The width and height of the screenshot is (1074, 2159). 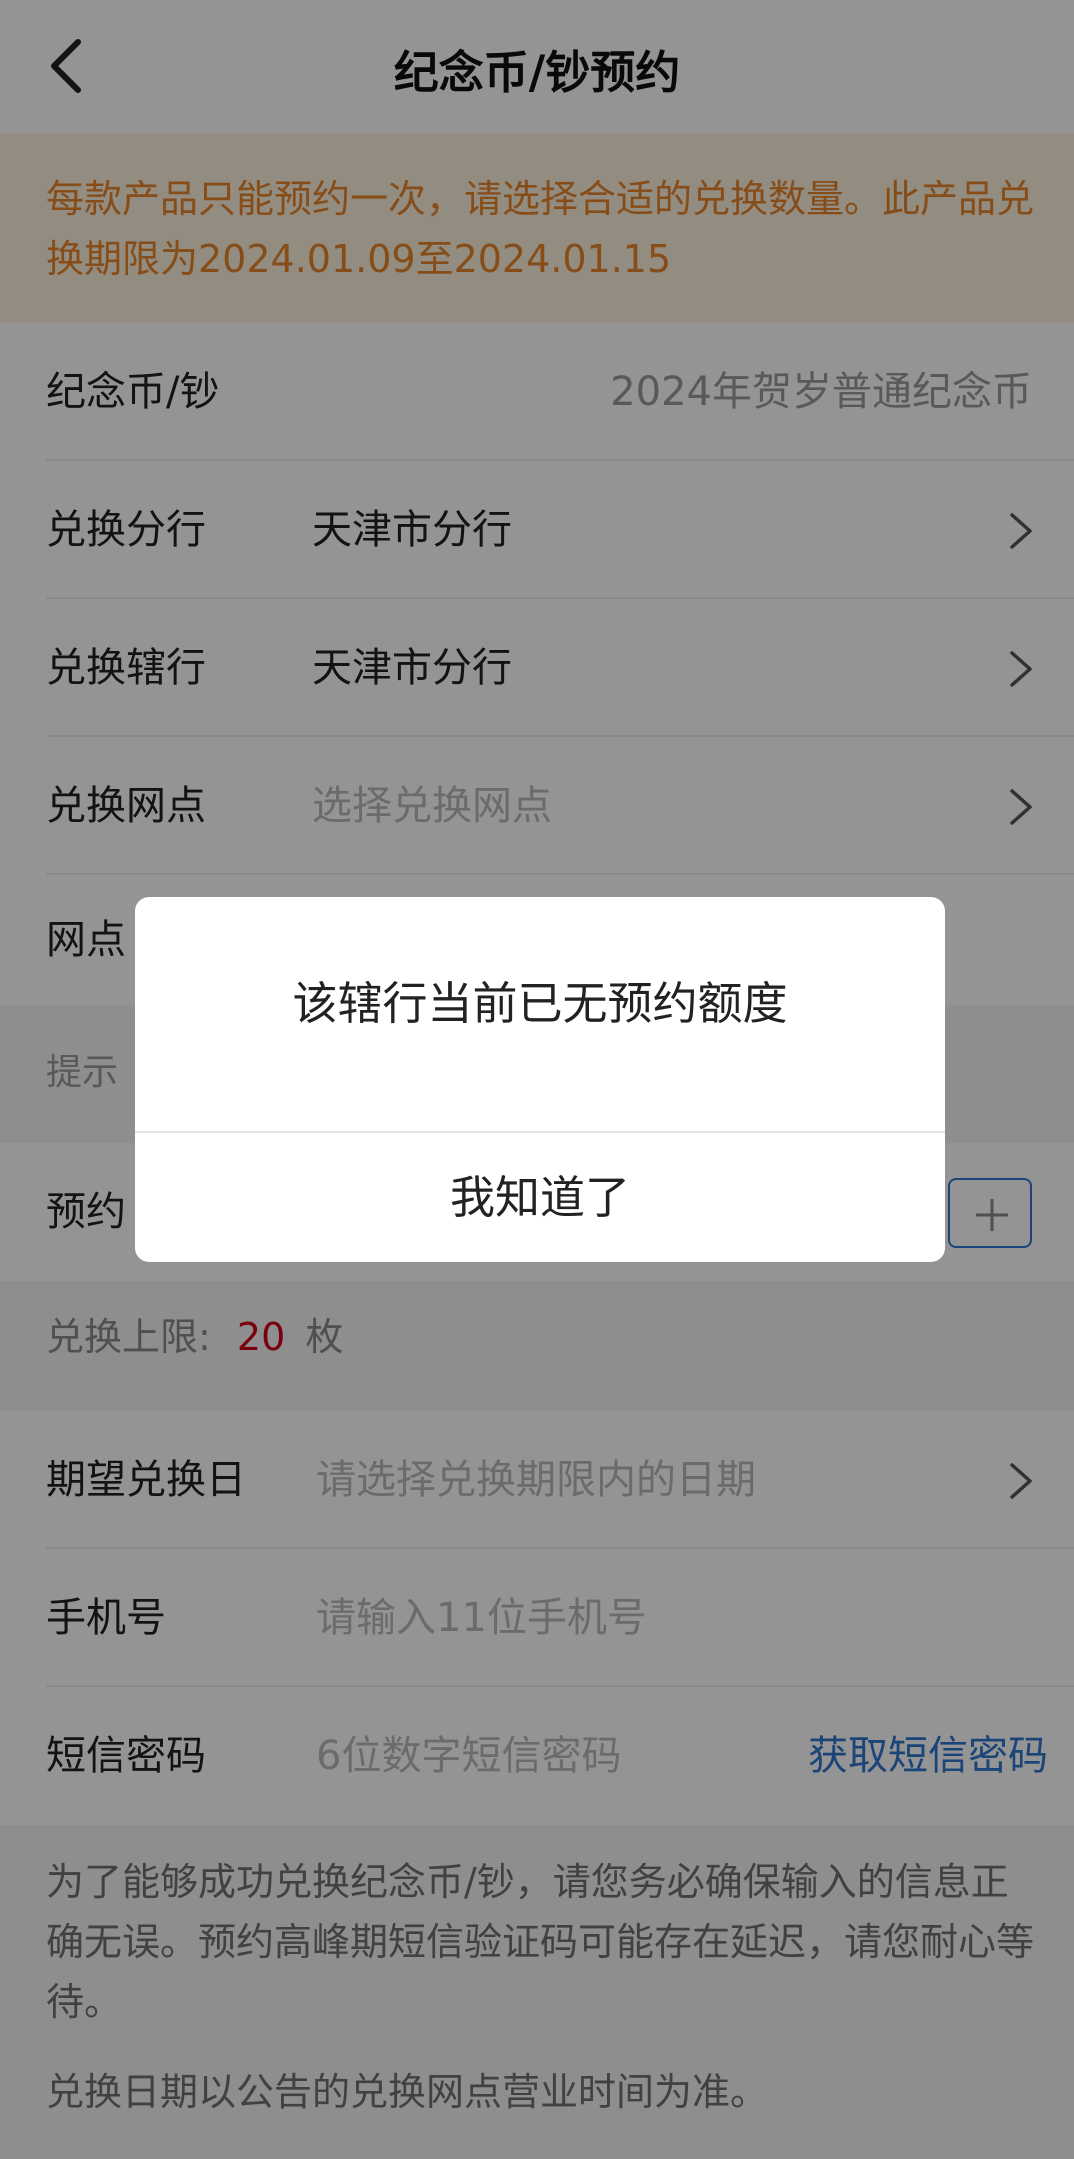 What do you see at coordinates (540, 1079) in the screenshot?
I see `alert-dialog: 该辖行当前已无预约额度 我知道了` at bounding box center [540, 1079].